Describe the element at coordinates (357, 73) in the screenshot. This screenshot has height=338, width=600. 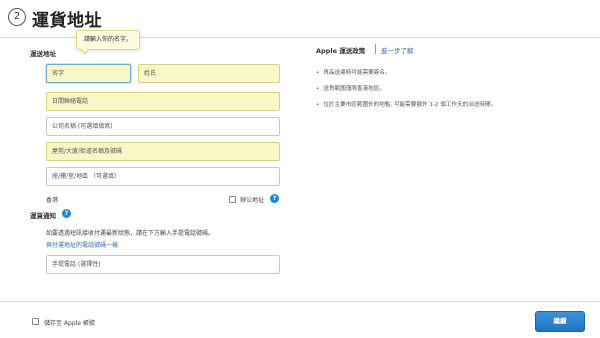
I see `policy-item-text: 貨品送達時可能需要簽名。` at that location.